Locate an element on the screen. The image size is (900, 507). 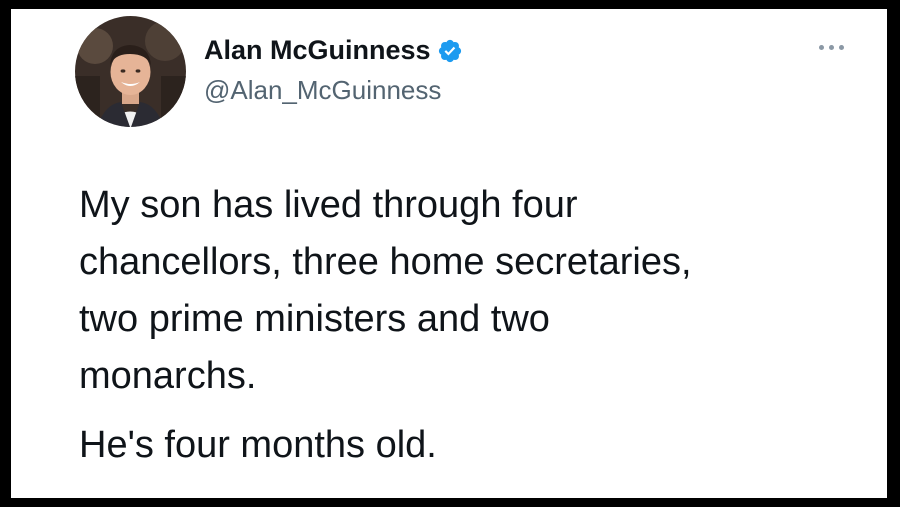
author-display-name: Alan McGuinness is located at coordinates (333, 50).